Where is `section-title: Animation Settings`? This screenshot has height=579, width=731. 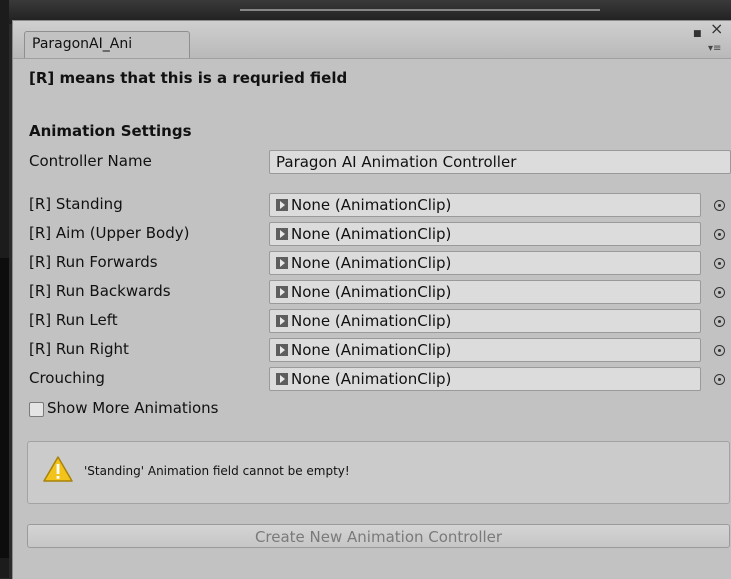
section-title: Animation Settings is located at coordinates (110, 131).